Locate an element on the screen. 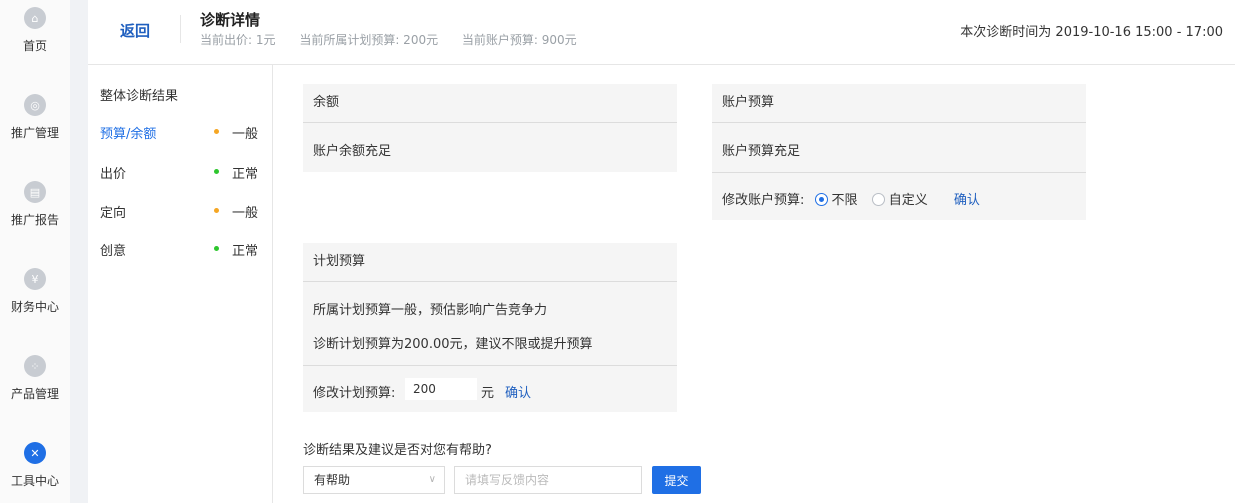 The width and height of the screenshot is (1235, 503). nav-item-home: ⌂ 首页 is located at coordinates (35, 30).